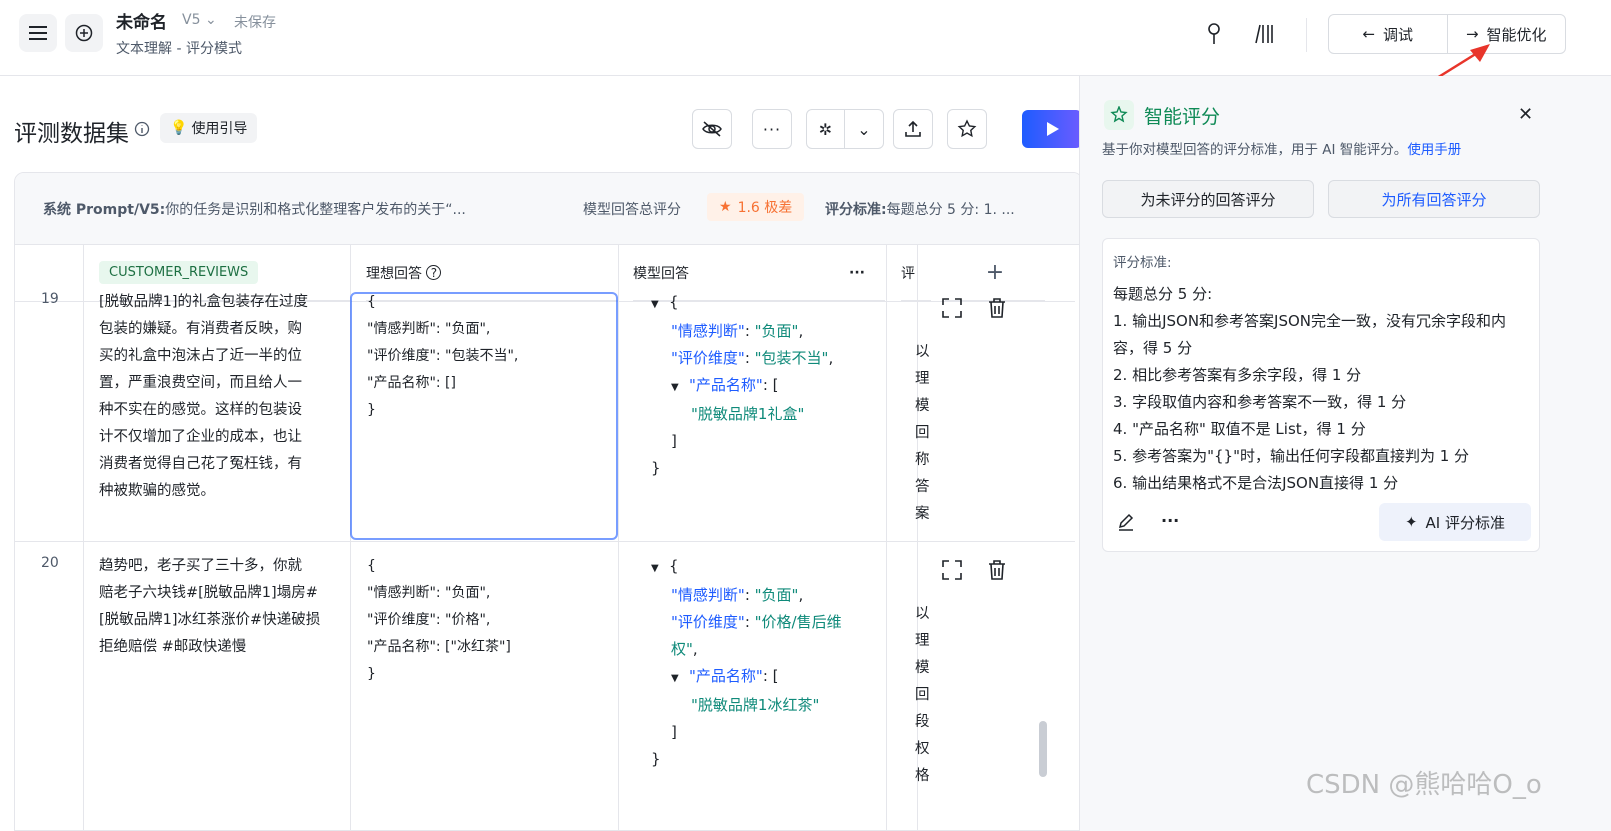 The height and width of the screenshot is (831, 1611). Describe the element at coordinates (1043, 749) in the screenshot. I see `vertical-scrollbar` at that location.